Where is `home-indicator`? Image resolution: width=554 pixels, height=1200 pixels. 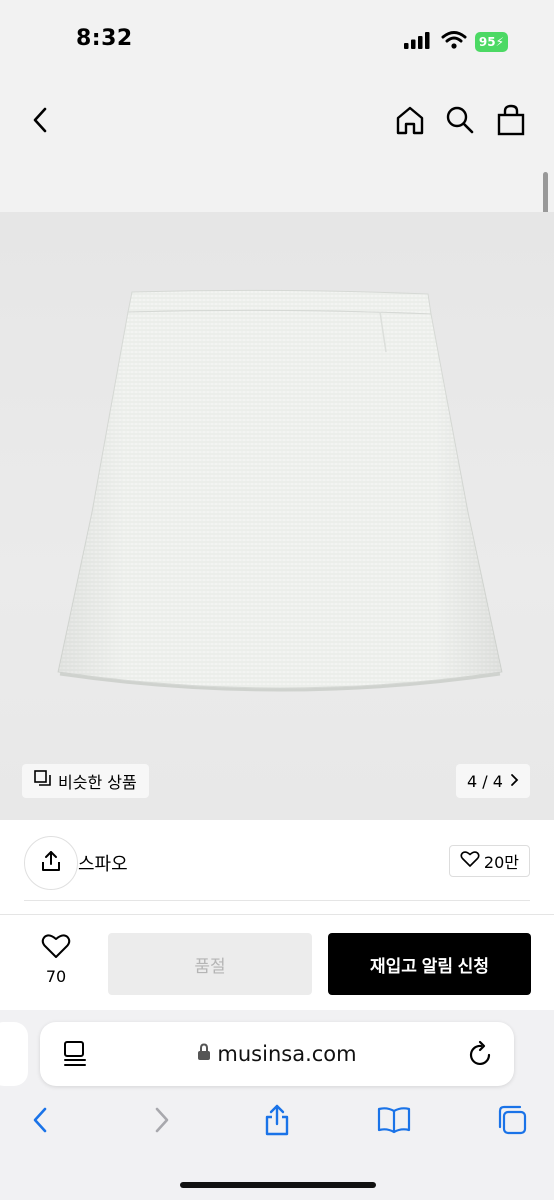
home-indicator is located at coordinates (278, 1185).